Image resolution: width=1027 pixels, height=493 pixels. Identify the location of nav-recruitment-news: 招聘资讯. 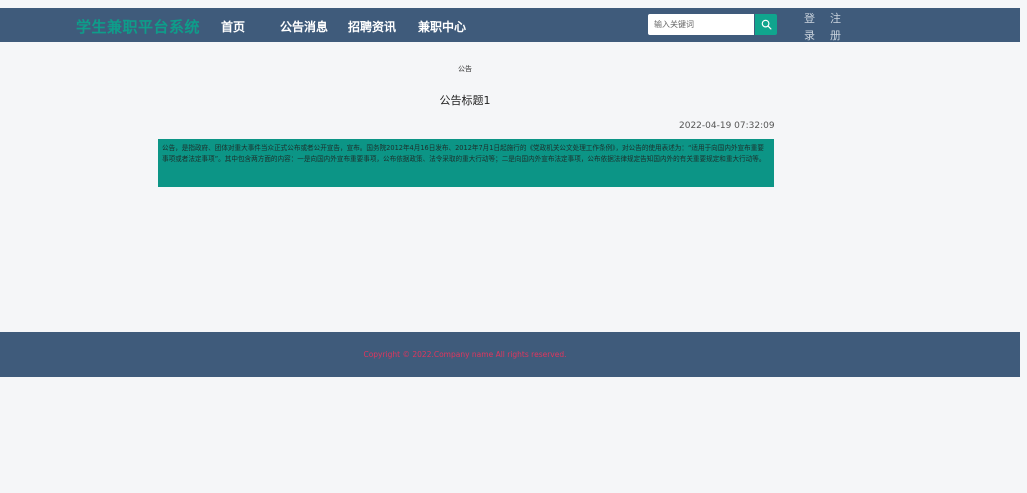
(372, 26).